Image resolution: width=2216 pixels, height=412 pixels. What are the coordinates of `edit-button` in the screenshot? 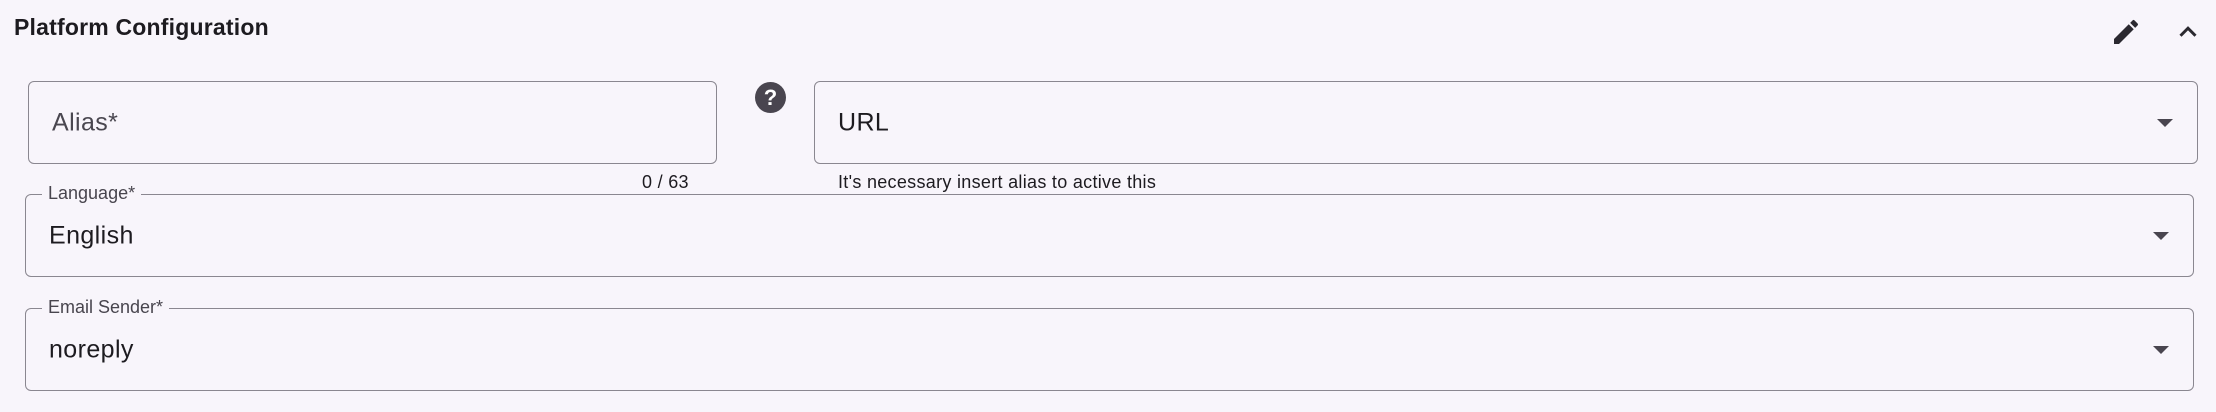 It's located at (2126, 32).